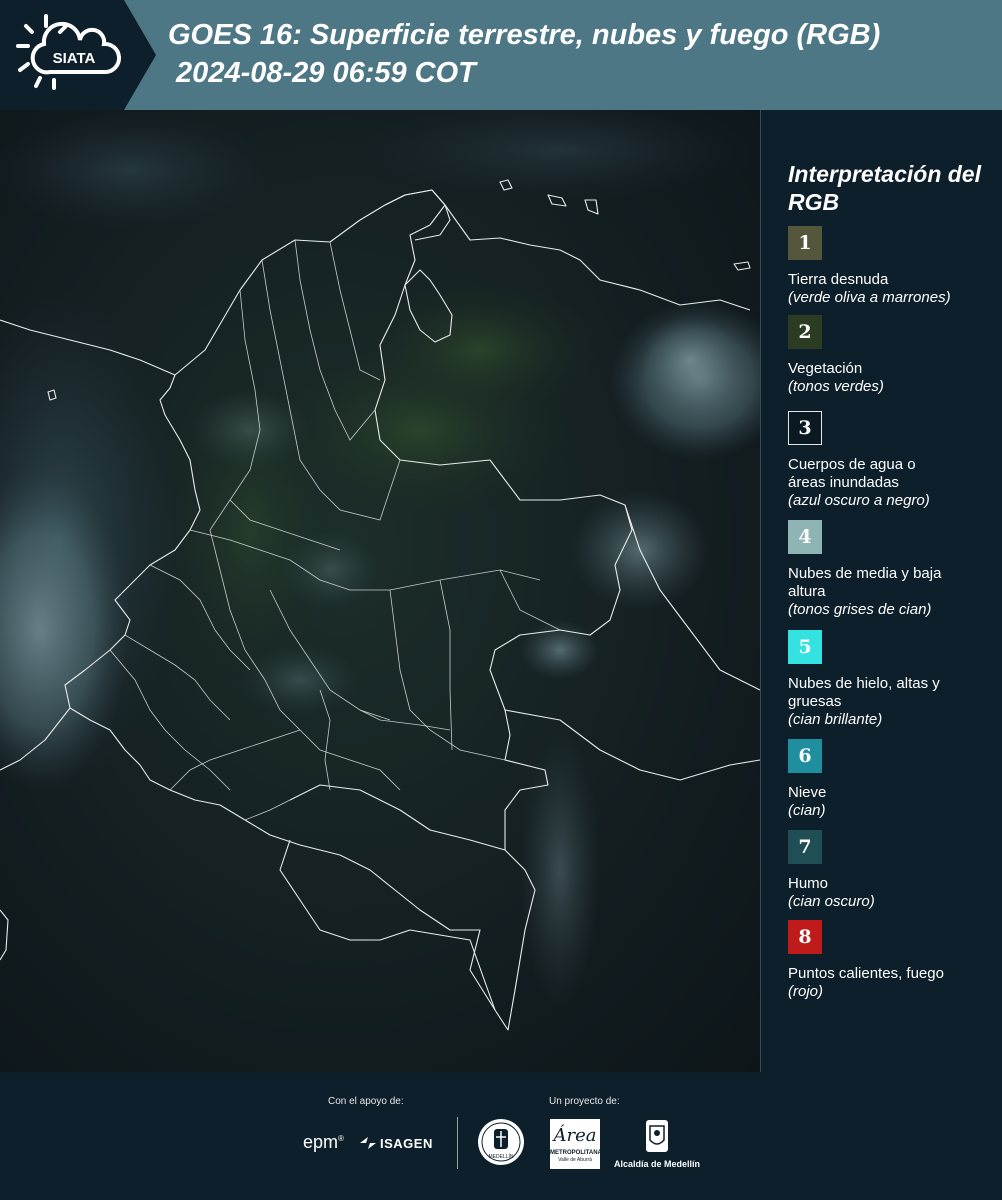 This screenshot has width=1002, height=1200. Describe the element at coordinates (575, 1160) in the screenshot. I see `area-logo-subtext2: Valle de Aburrá` at that location.